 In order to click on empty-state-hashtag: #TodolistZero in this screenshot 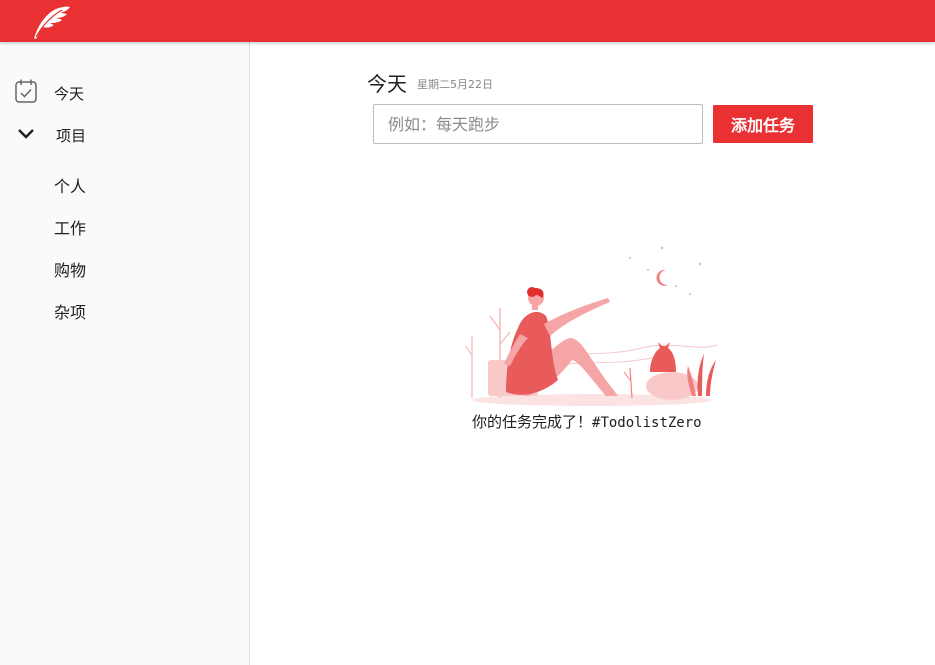, I will do `click(647, 423)`.